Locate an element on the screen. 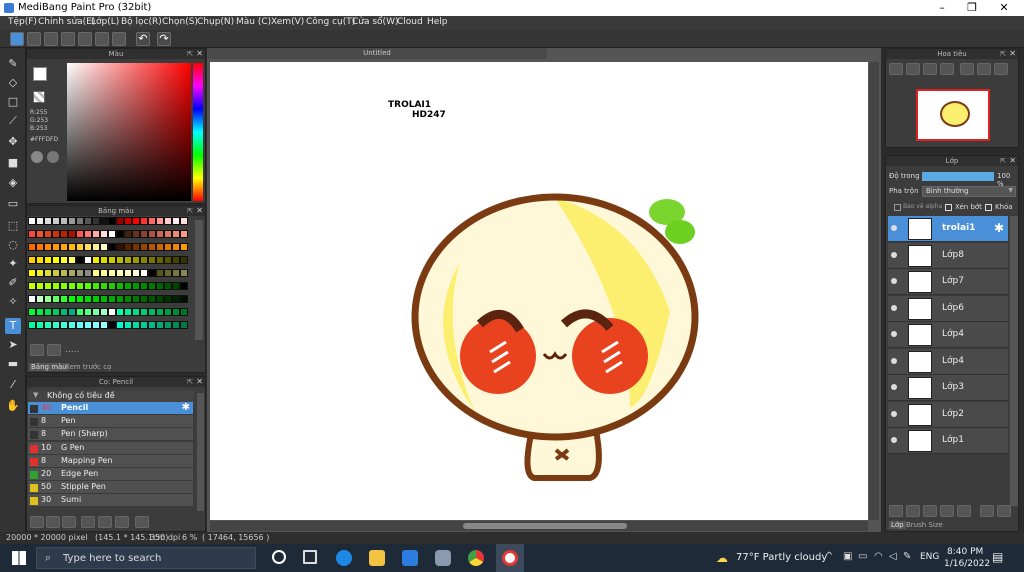 The image size is (1024, 572). lock-checkbox is located at coordinates (988, 207).